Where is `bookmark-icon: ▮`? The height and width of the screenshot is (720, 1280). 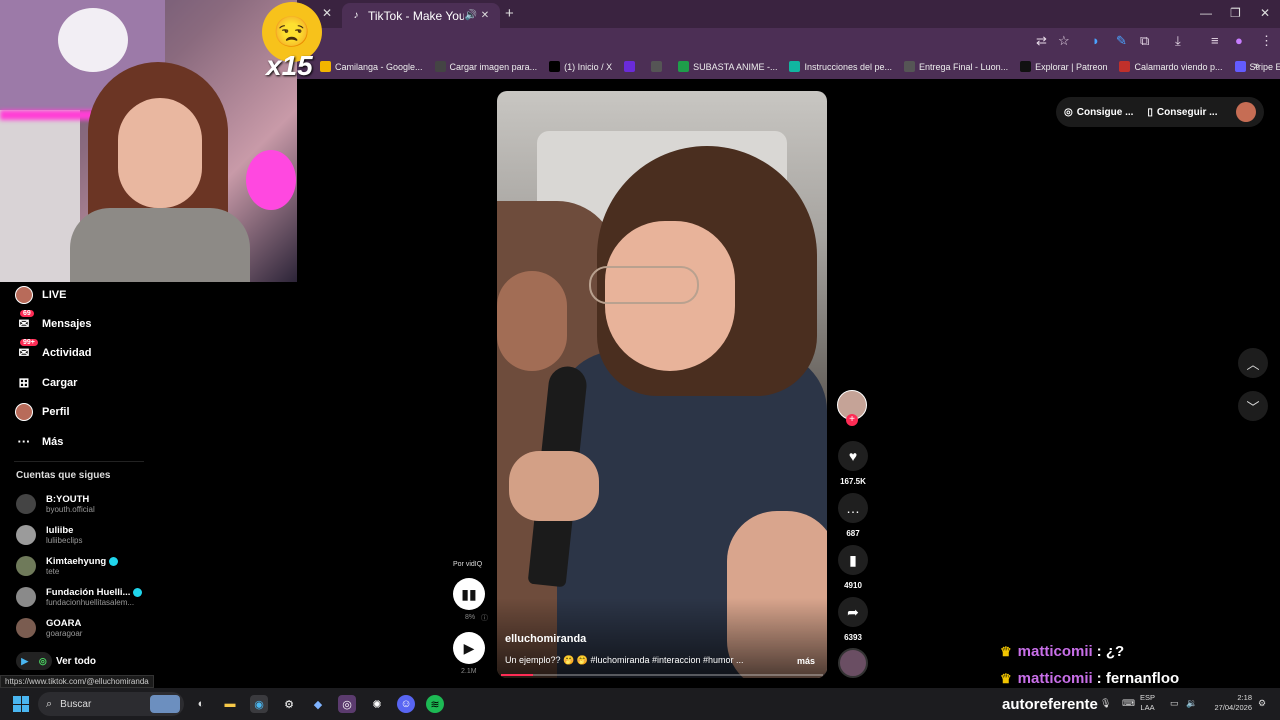 bookmark-icon: ▮ is located at coordinates (853, 560).